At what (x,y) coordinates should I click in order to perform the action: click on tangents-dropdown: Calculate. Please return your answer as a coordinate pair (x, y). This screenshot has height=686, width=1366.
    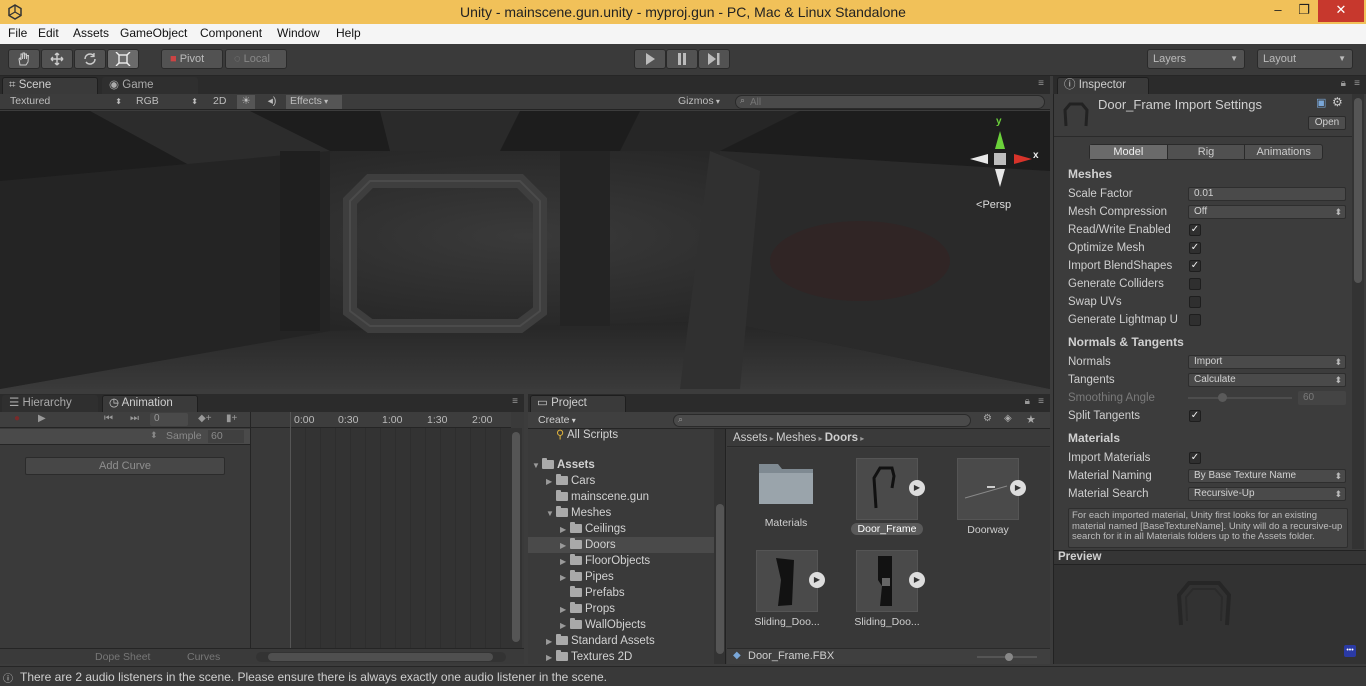
    Looking at the image, I should click on (1267, 380).